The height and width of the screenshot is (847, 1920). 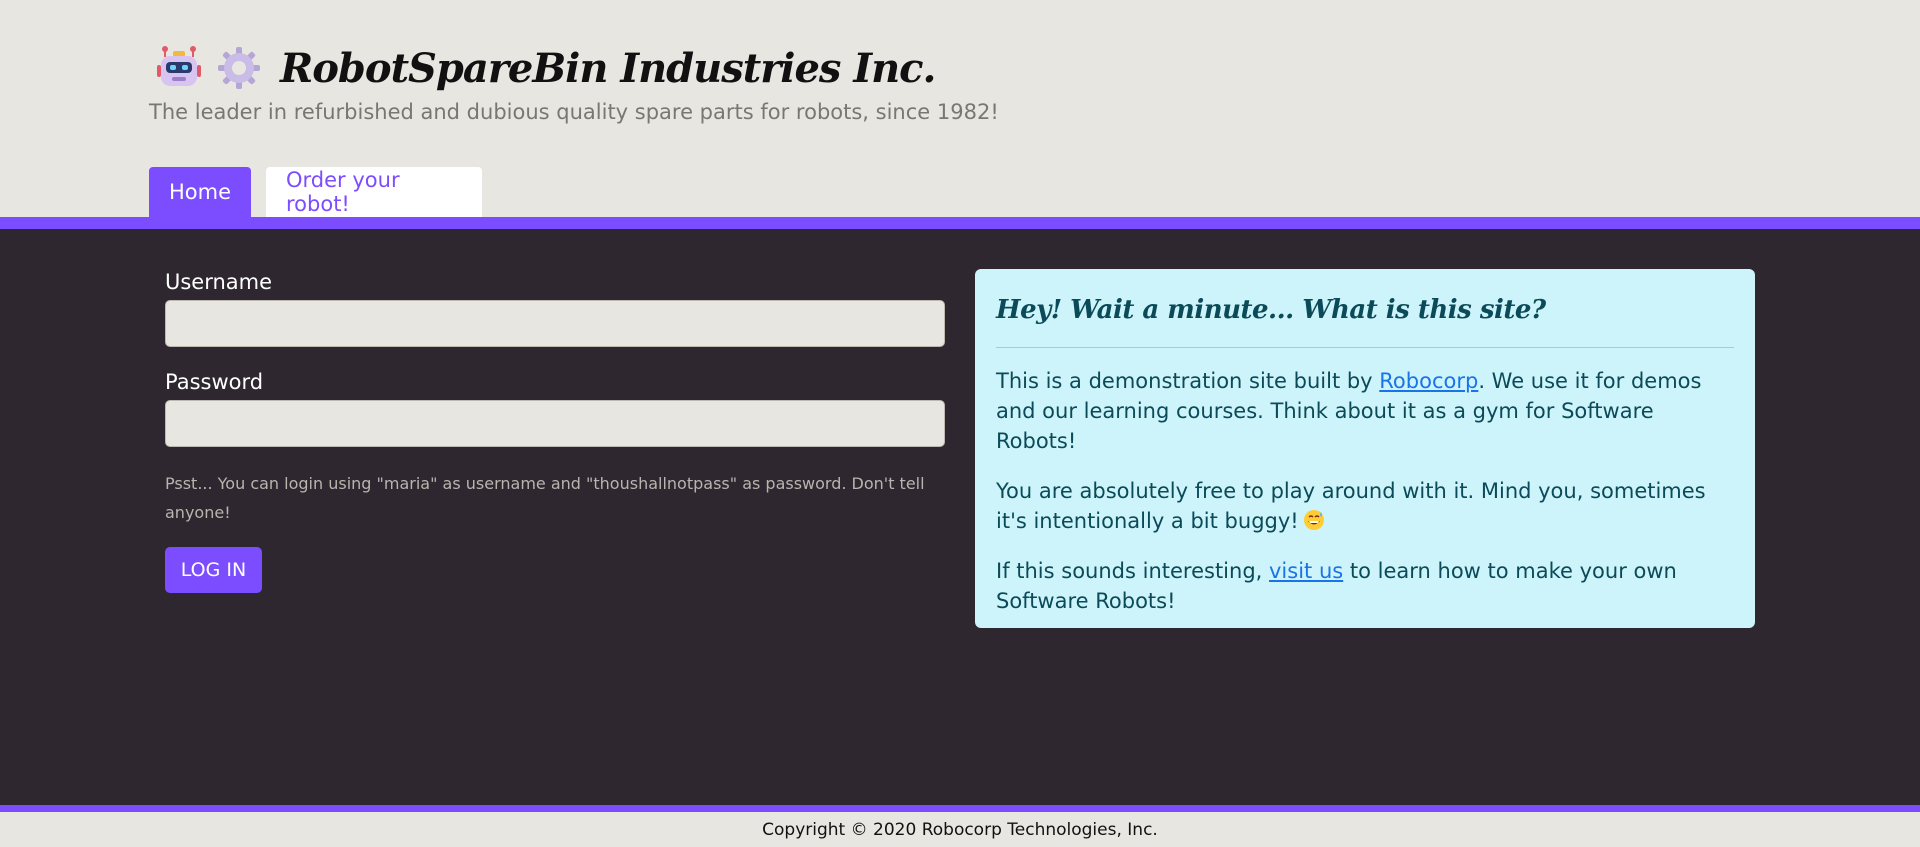 I want to click on info-card-title: Hey! Wait a minute... What is this site?, so click(x=1271, y=310).